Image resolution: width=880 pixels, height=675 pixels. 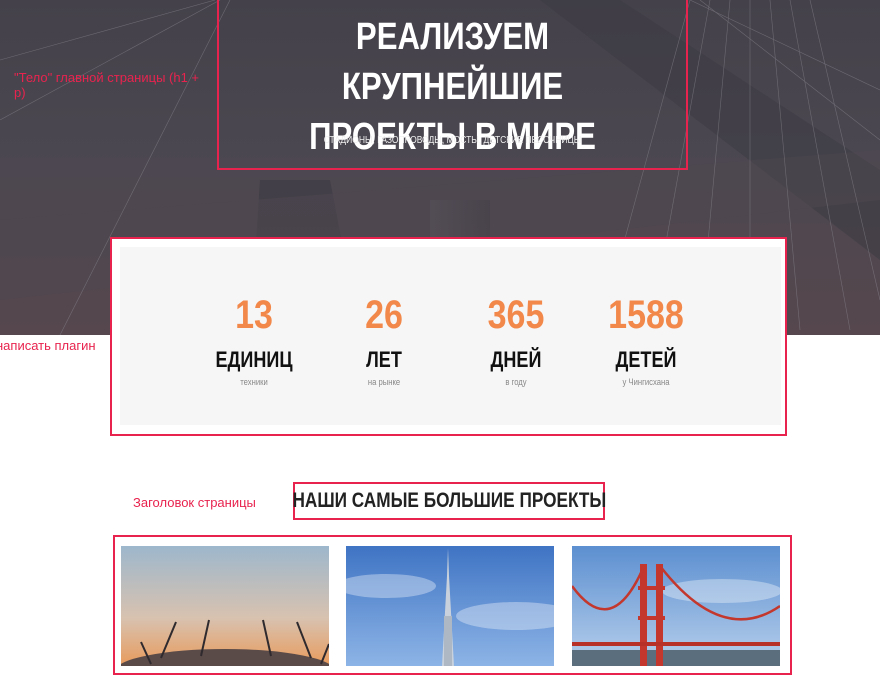 I want to click on stat-caption: техники, so click(x=254, y=382).